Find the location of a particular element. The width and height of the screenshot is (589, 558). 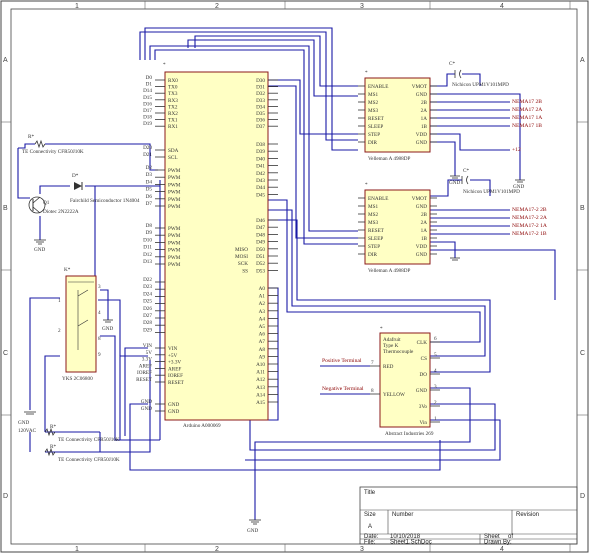

arduino-pin-right-fn: SS is located at coordinates (245, 271).